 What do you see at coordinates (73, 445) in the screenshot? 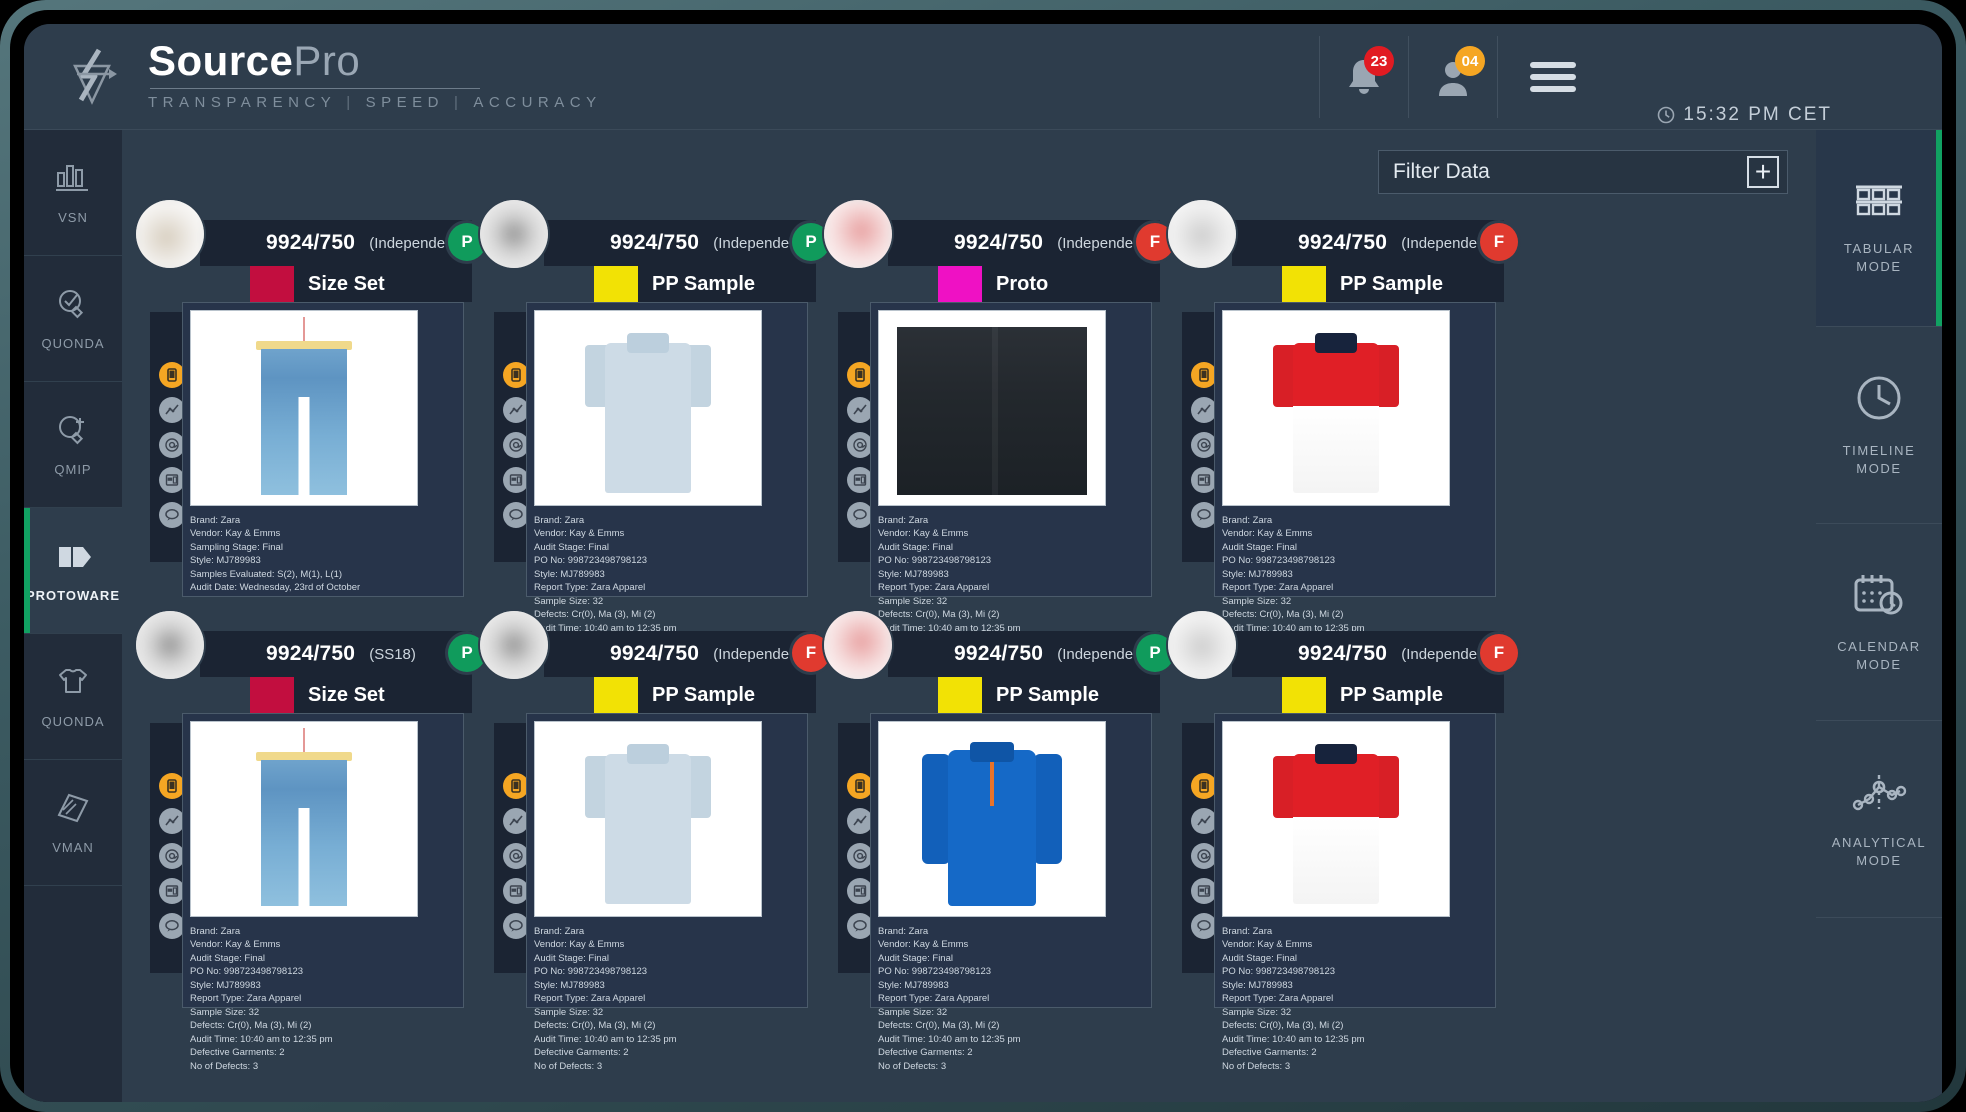
I see `sidebar-item-qmip: QMIP` at bounding box center [73, 445].